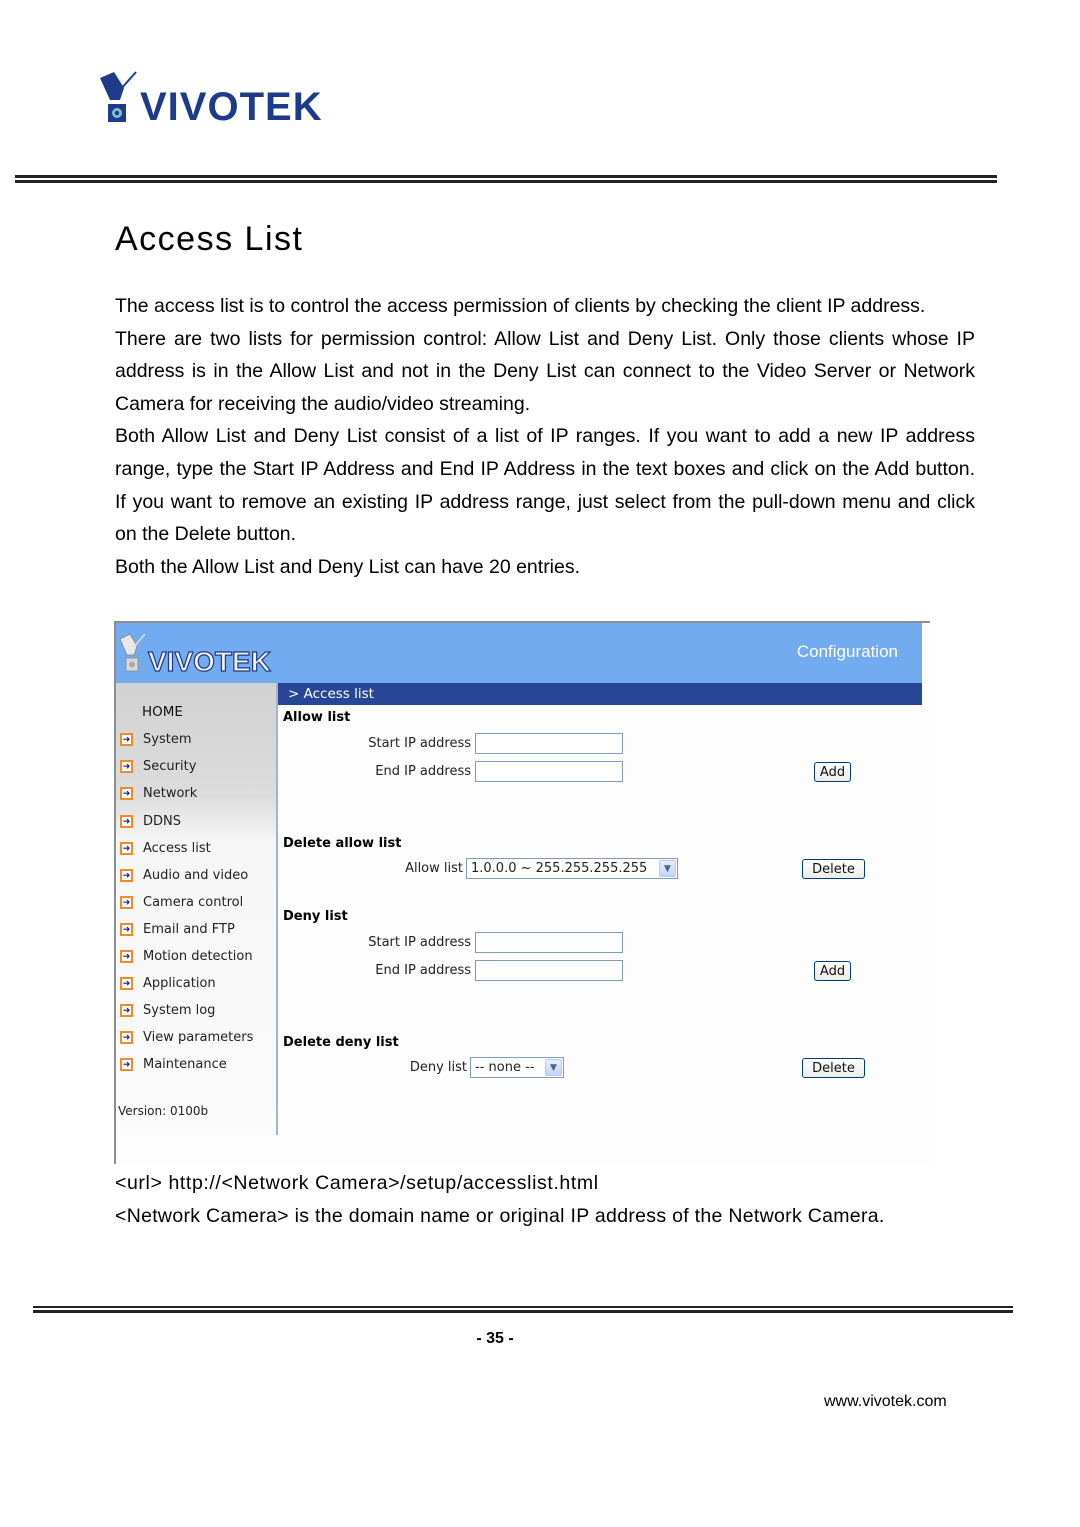  Describe the element at coordinates (317, 717) in the screenshot. I see `allow-list-title: Allow list` at that location.